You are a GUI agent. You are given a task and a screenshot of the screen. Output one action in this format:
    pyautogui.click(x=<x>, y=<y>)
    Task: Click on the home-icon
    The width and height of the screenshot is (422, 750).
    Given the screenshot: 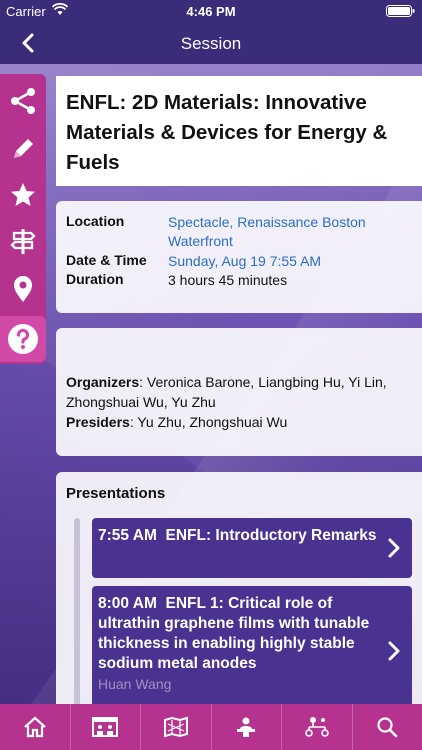 What is the action you would take?
    pyautogui.click(x=35, y=727)
    